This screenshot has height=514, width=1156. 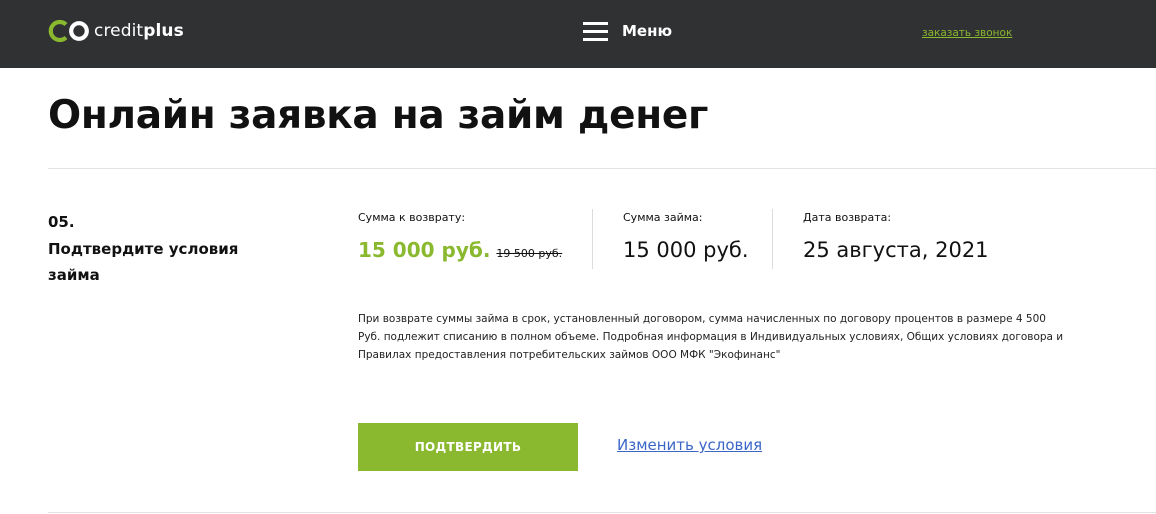 What do you see at coordinates (689, 445) in the screenshot?
I see `change-terms-link: Изменить условия` at bounding box center [689, 445].